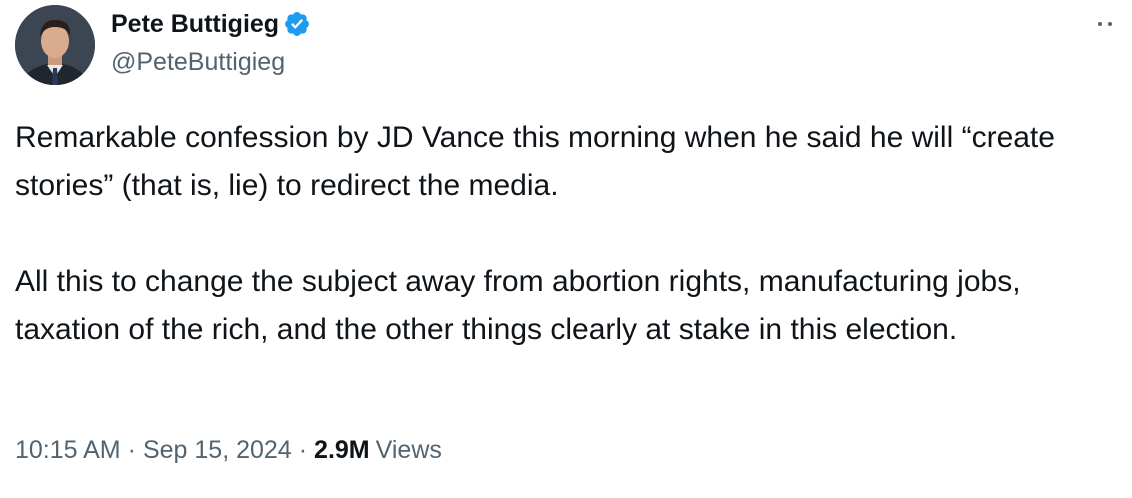 The width and height of the screenshot is (1132, 498). I want to click on avatar, so click(55, 45).